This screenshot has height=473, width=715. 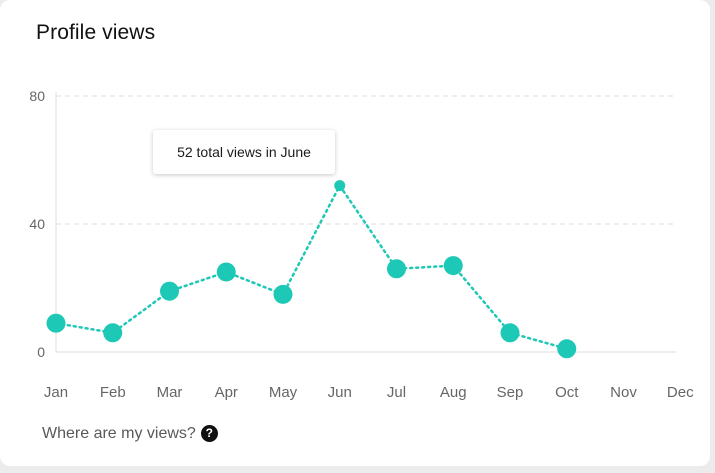 What do you see at coordinates (41, 352) in the screenshot?
I see `y-tick-label: 0` at bounding box center [41, 352].